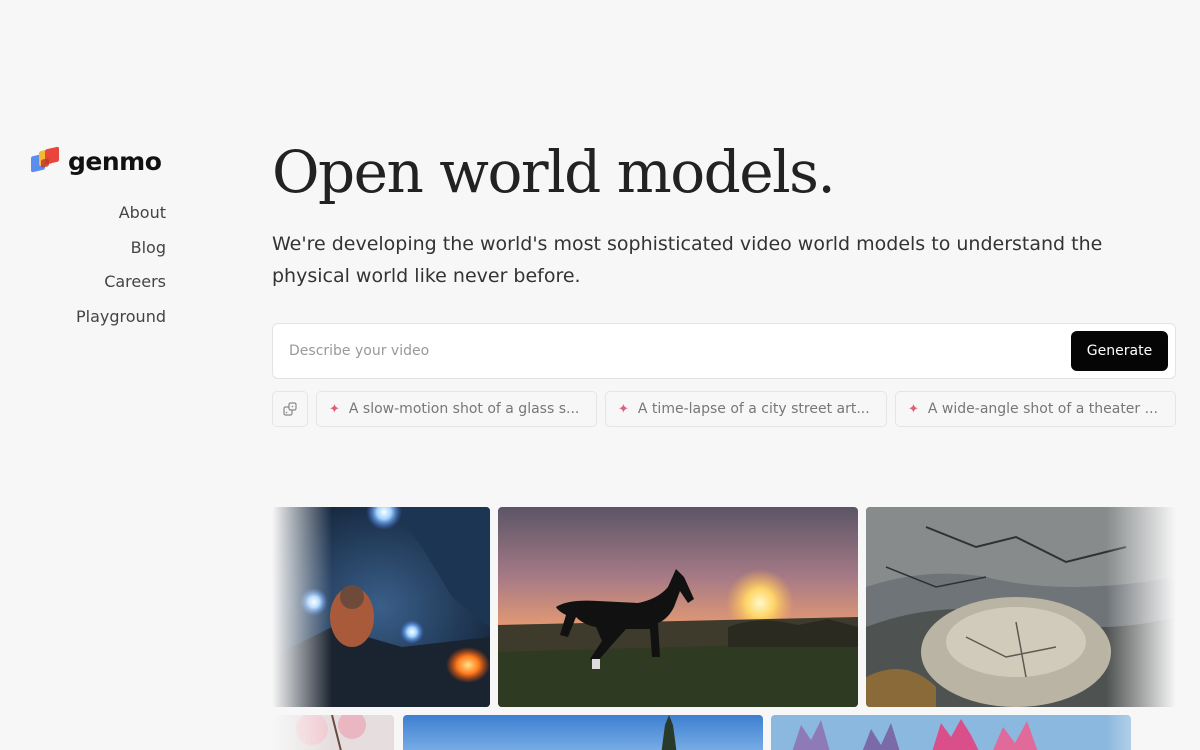 This screenshot has height=750, width=1200. I want to click on video-thumbnail-sky-tree, so click(583, 732).